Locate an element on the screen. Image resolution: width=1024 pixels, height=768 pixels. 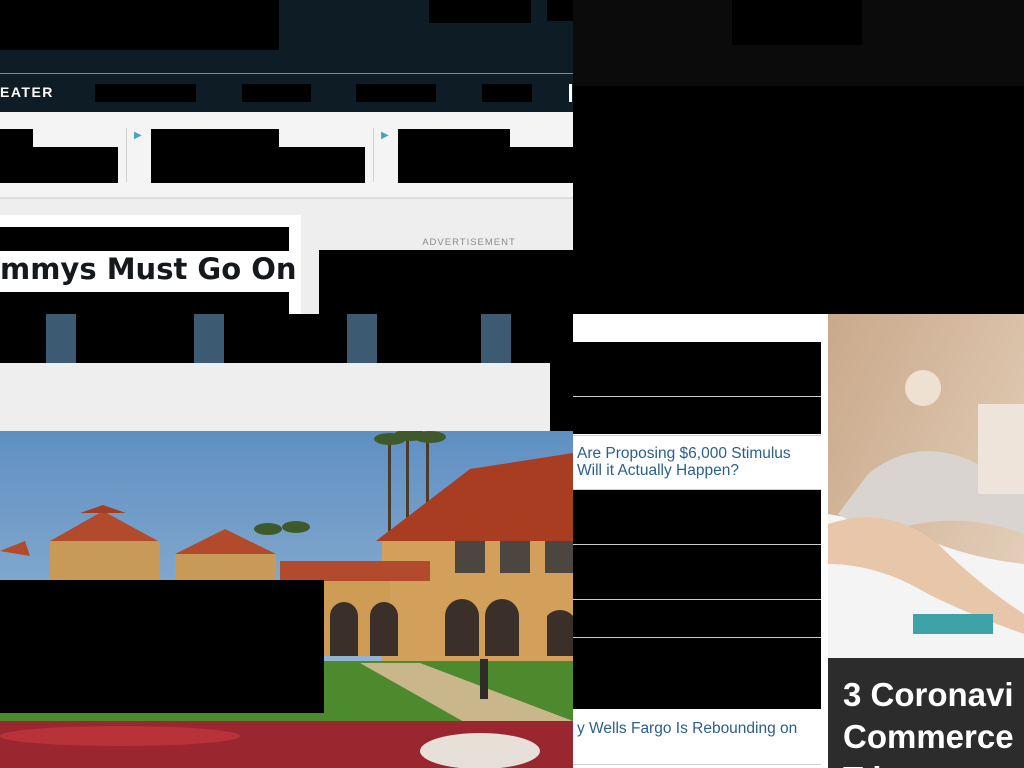
nav-search-toggle is located at coordinates (570, 93).